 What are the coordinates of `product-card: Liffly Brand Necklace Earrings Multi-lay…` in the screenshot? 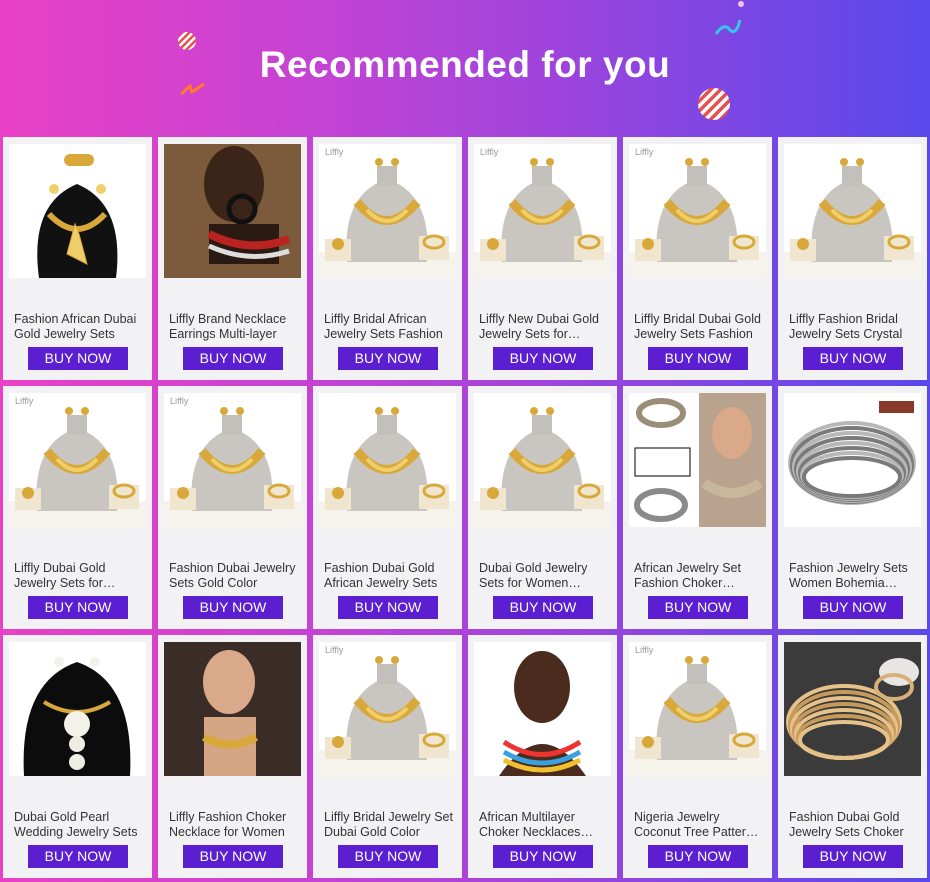 It's located at (232, 258).